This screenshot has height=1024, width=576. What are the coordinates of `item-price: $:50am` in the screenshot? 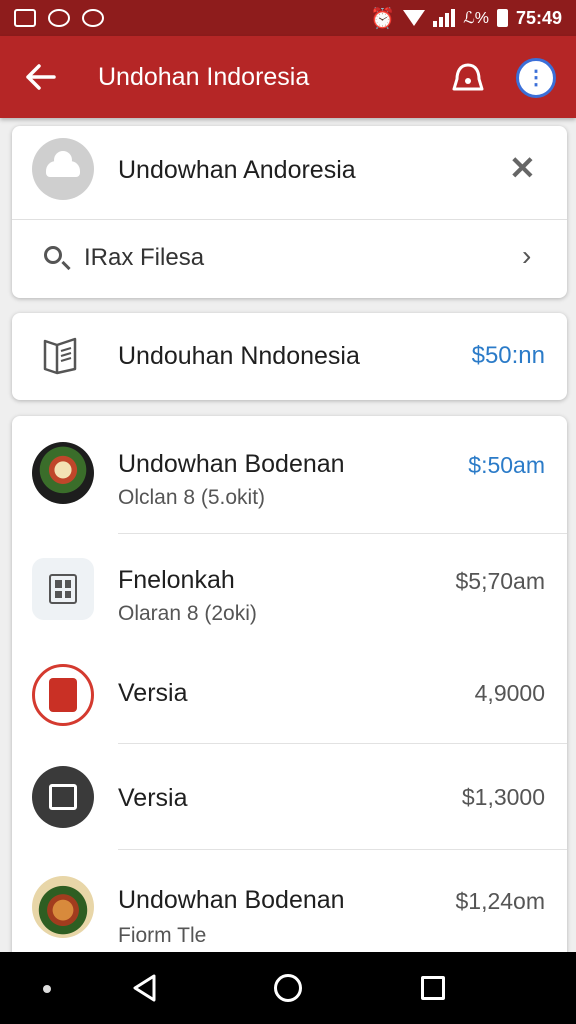 It's located at (506, 465).